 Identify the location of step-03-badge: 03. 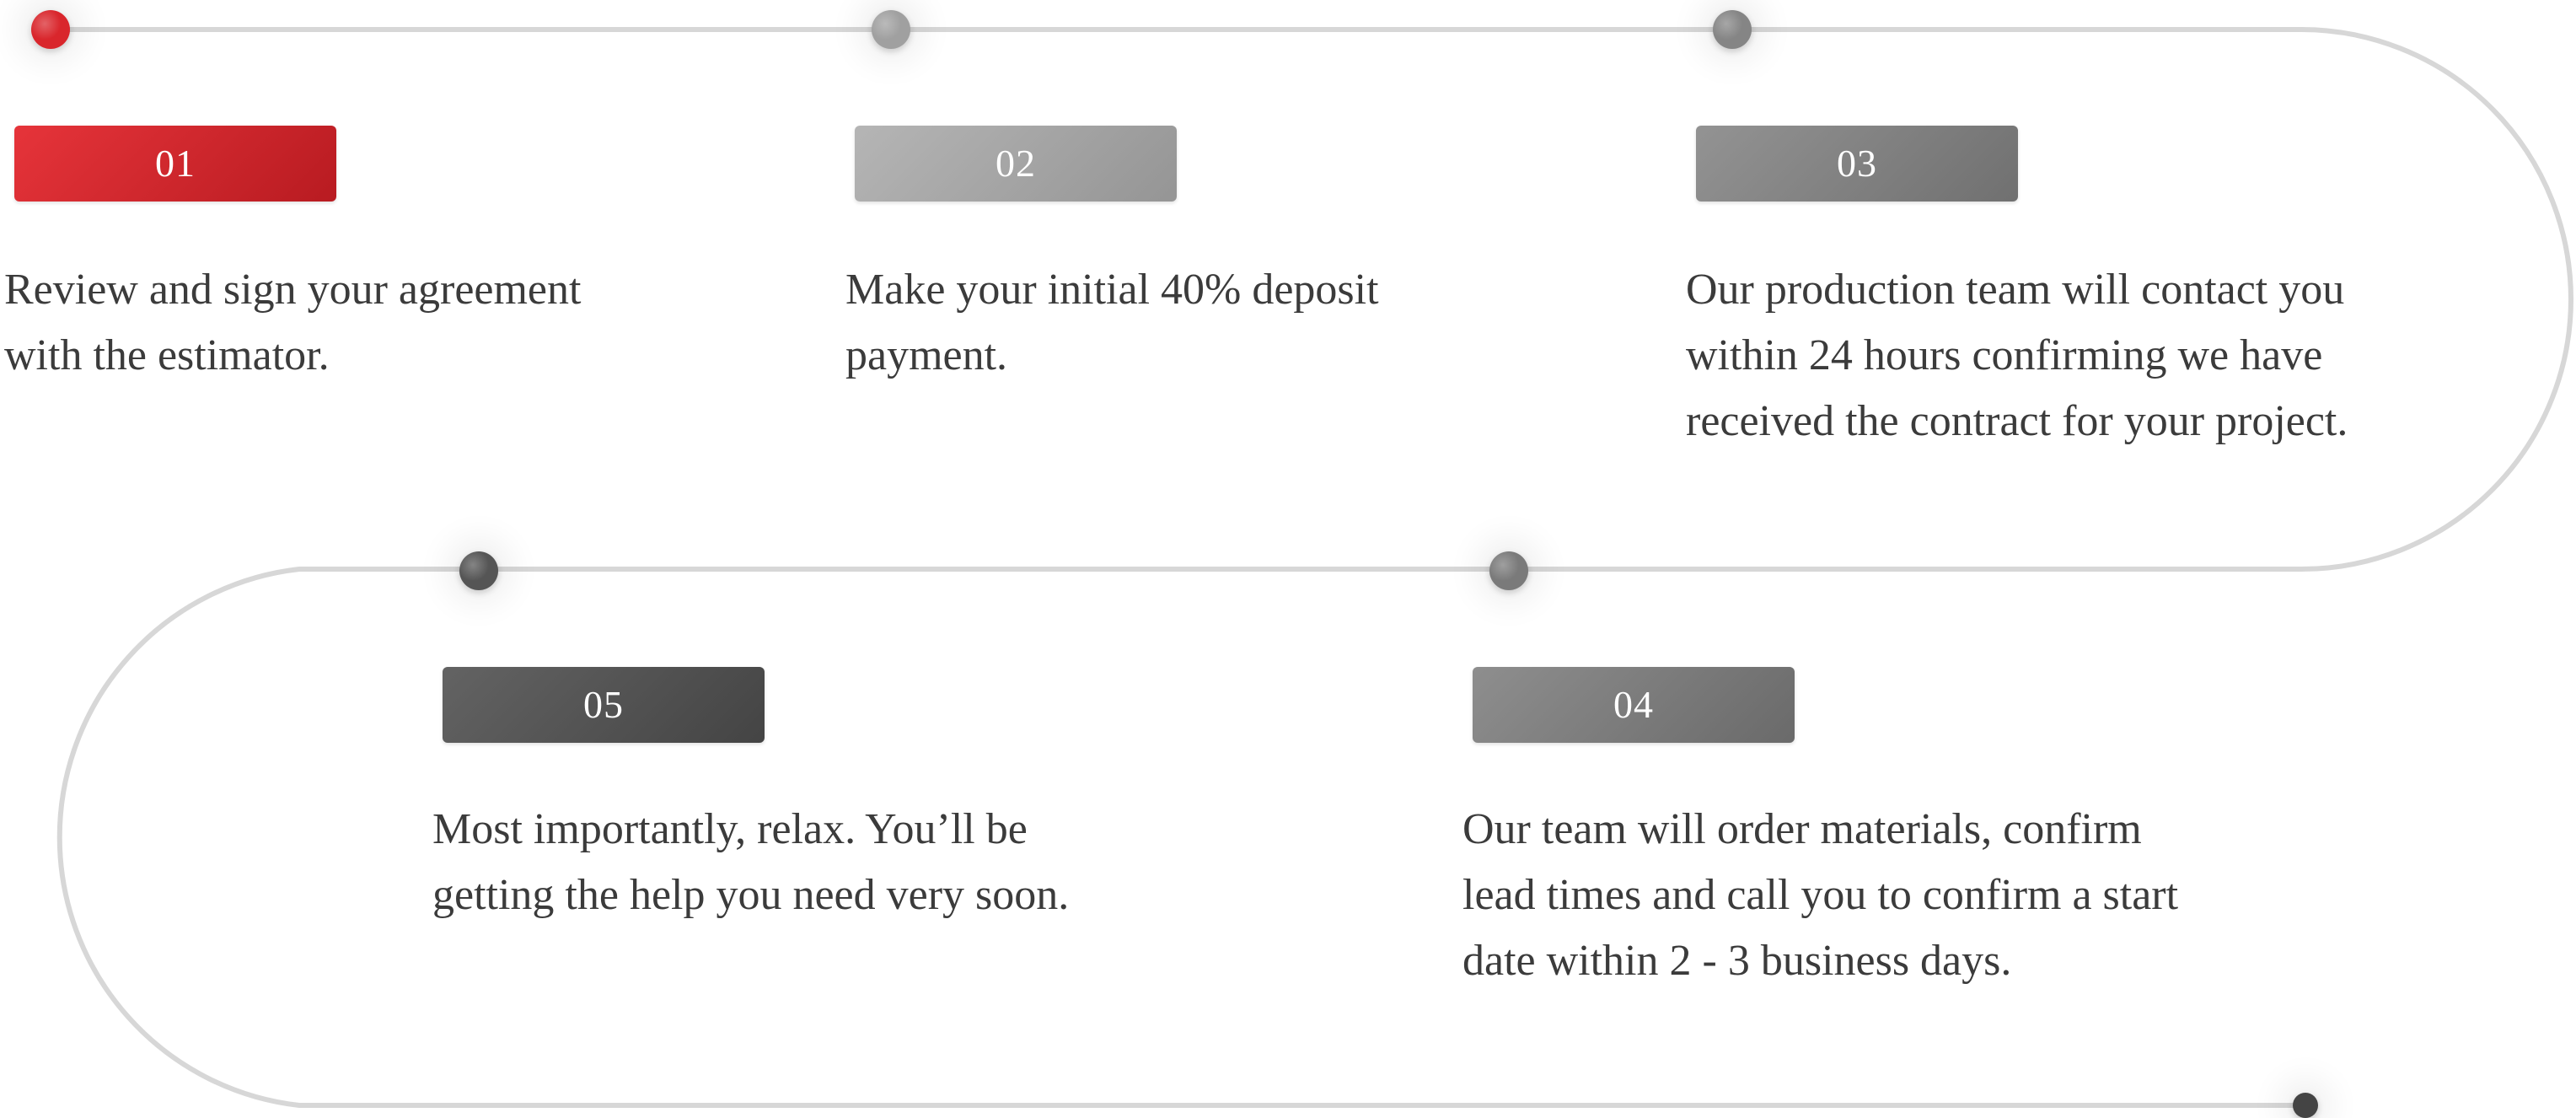
(1857, 164).